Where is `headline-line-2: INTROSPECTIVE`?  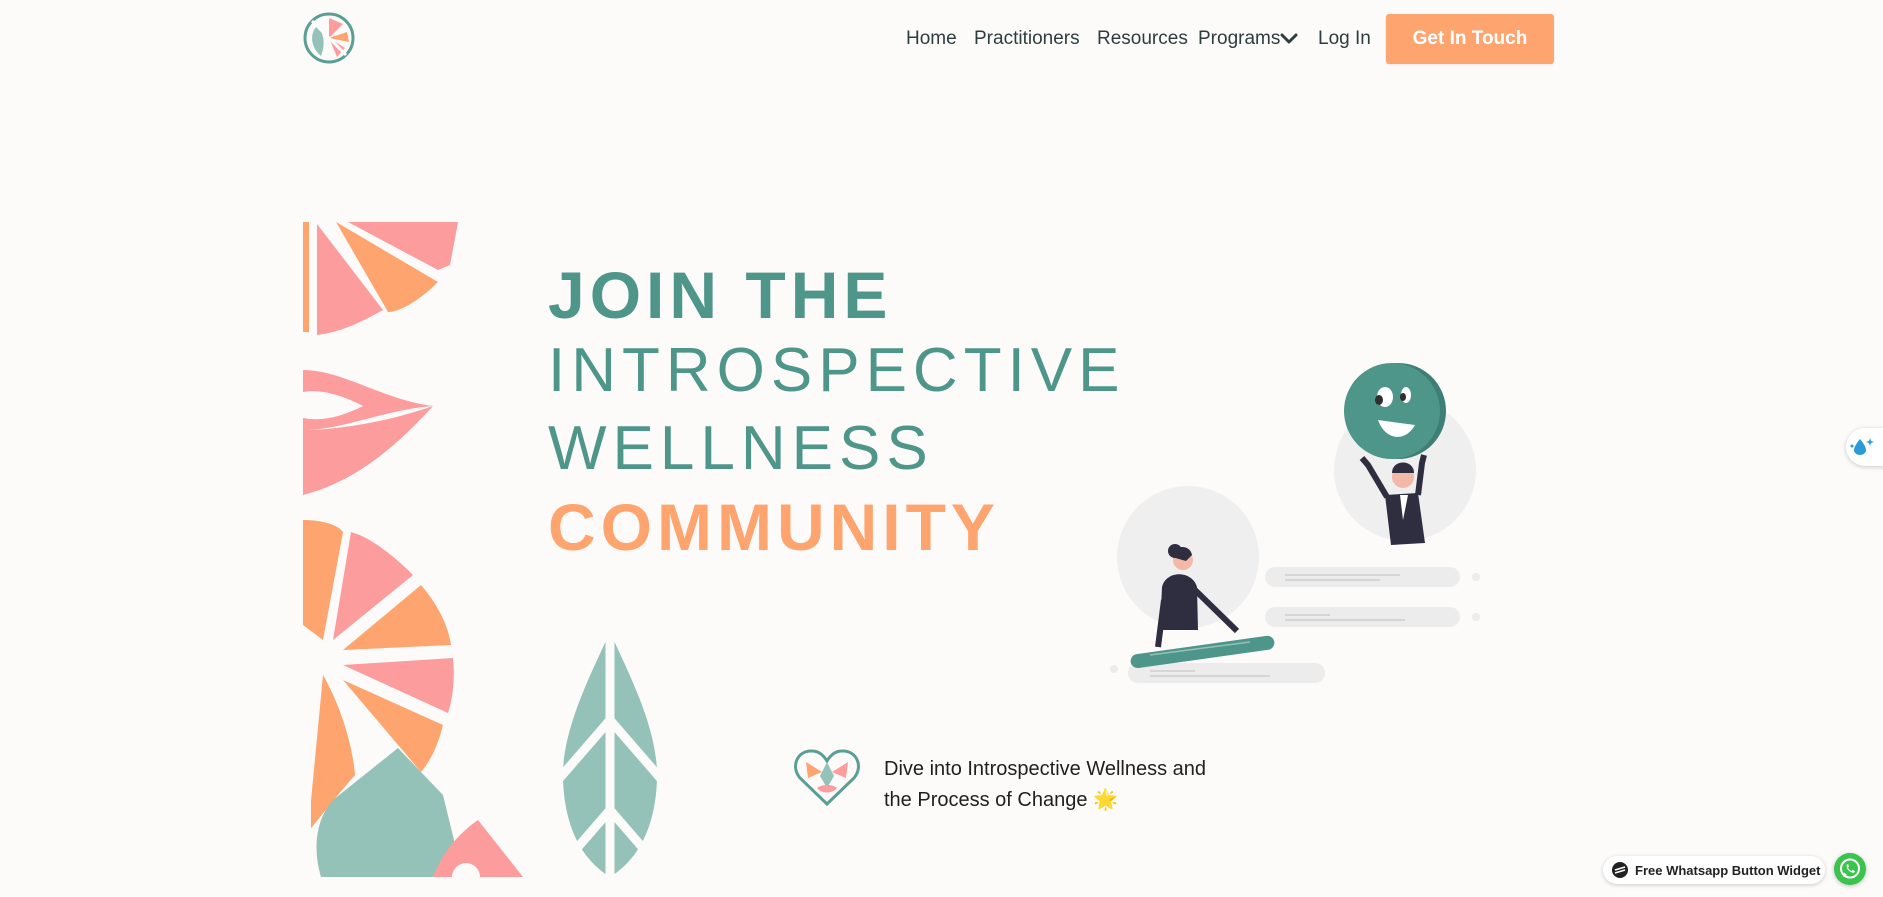 headline-line-2: INTROSPECTIVE is located at coordinates (837, 370).